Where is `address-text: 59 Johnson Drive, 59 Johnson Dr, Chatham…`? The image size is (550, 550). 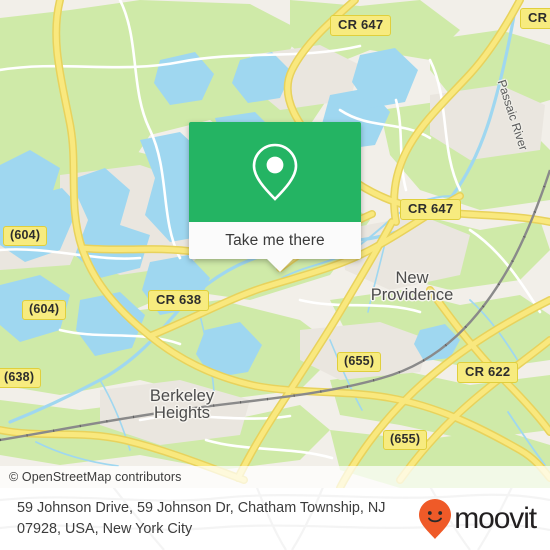 address-text: 59 Johnson Drive, 59 Johnson Dr, Chatham… is located at coordinates (201, 518).